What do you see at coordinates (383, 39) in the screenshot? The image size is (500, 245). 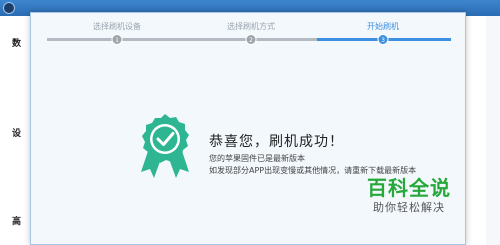 I see `step-dot-3: 3` at bounding box center [383, 39].